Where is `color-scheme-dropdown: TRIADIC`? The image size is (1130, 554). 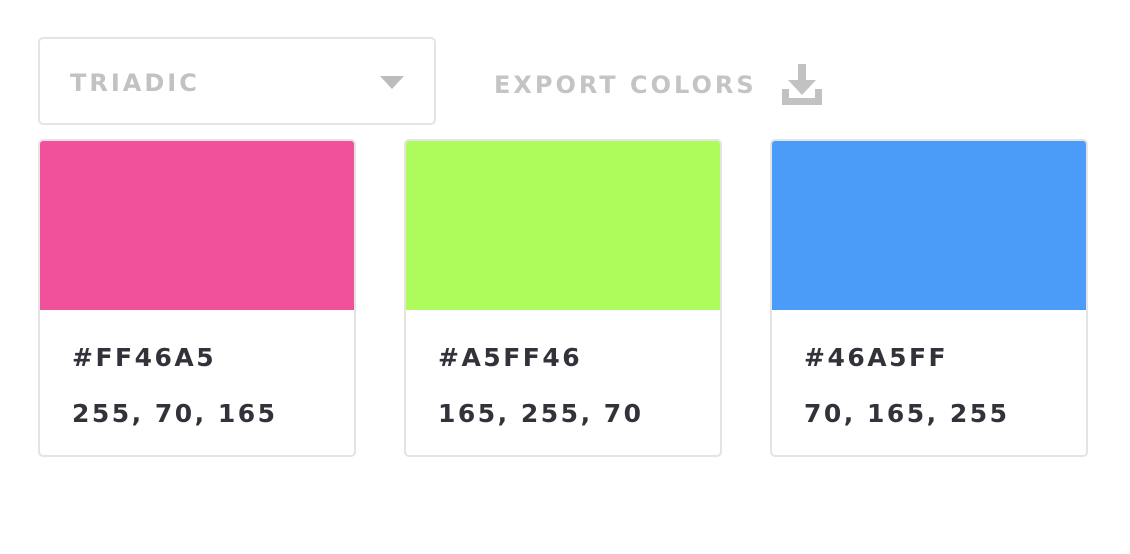
color-scheme-dropdown: TRIADIC is located at coordinates (237, 81).